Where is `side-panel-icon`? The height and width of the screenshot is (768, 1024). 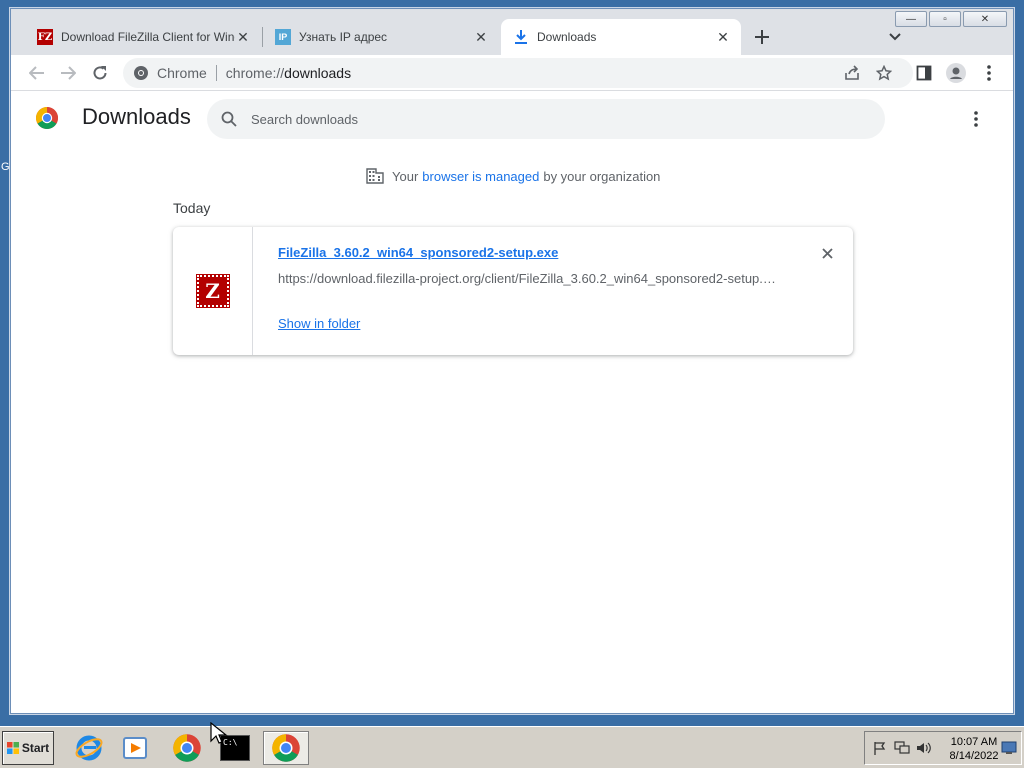 side-panel-icon is located at coordinates (924, 73).